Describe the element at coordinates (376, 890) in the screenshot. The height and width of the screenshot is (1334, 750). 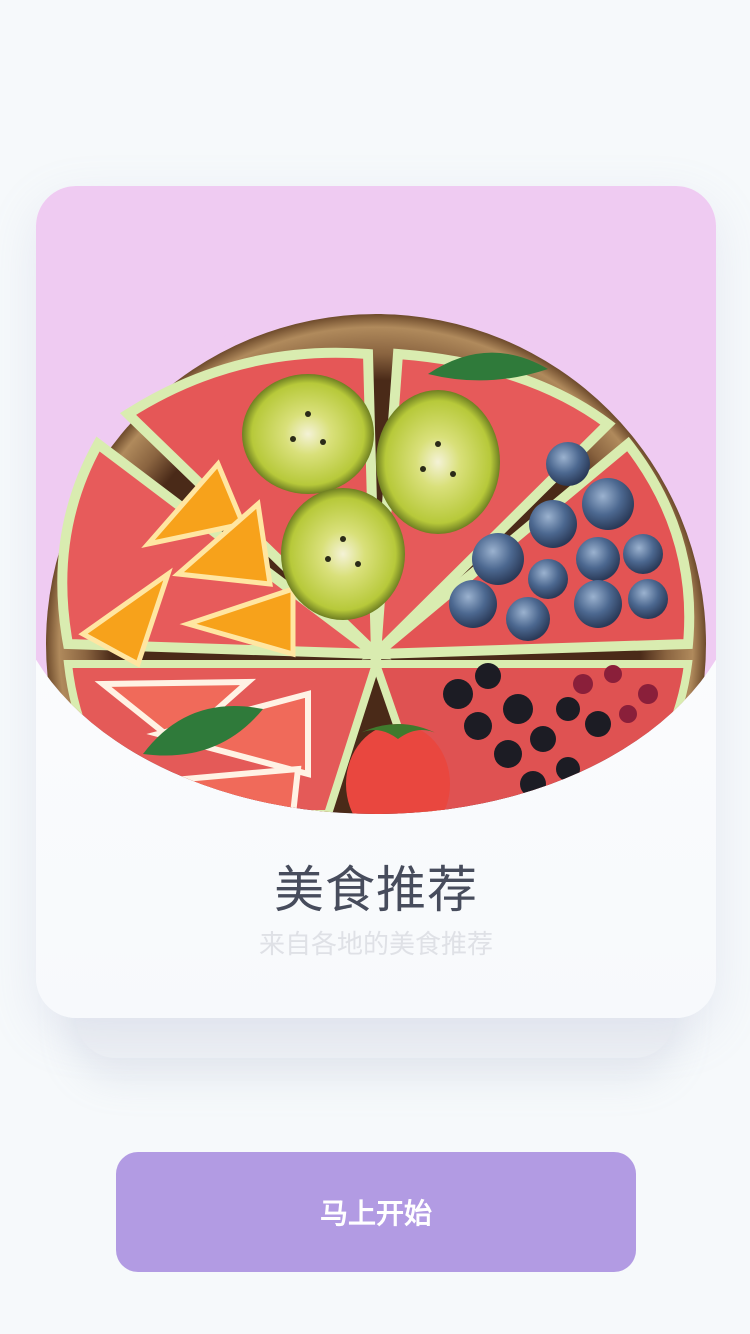
I see `card-title: 美食推荐` at that location.